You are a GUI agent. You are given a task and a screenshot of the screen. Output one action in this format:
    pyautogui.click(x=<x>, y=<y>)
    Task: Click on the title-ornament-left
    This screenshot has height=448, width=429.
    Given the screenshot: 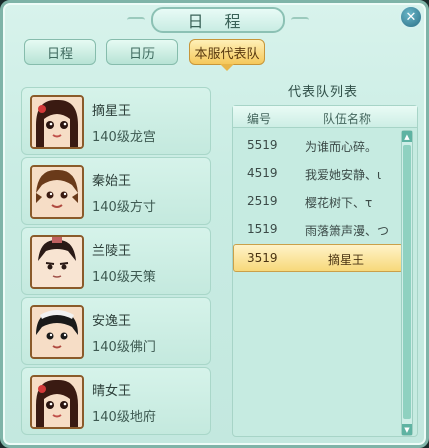 What is the action you would take?
    pyautogui.click(x=136, y=20)
    